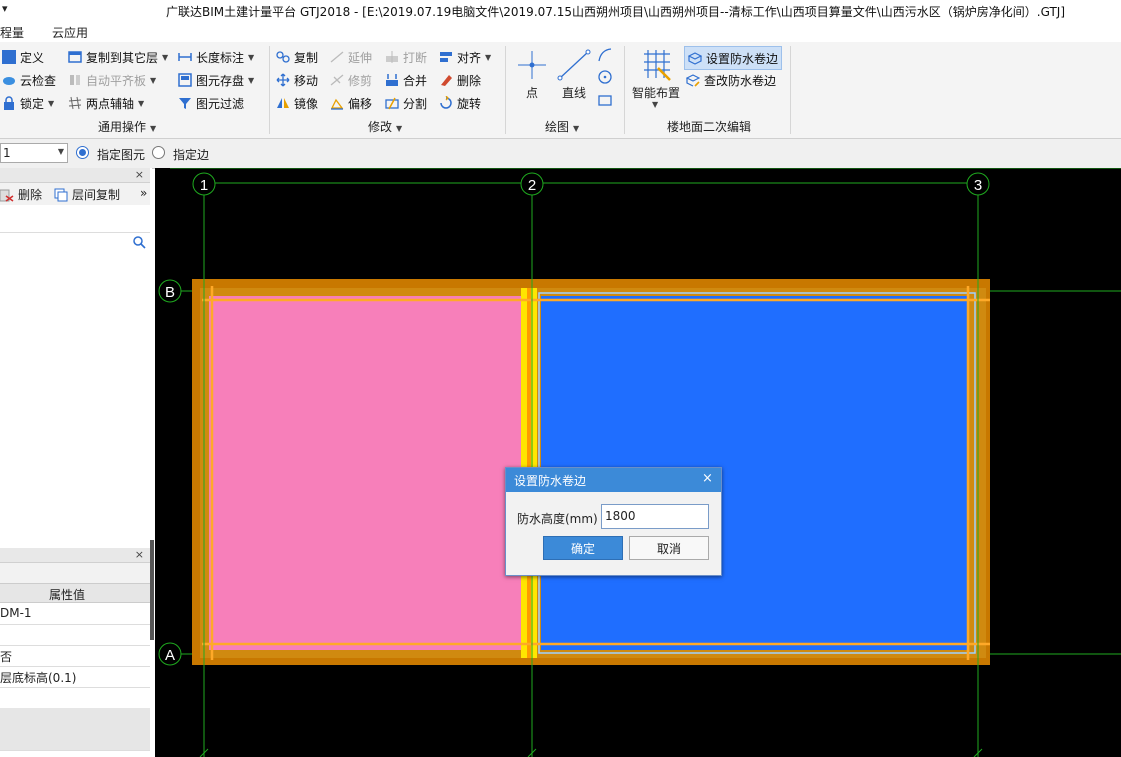  I want to click on align-icon, so click(446, 57).